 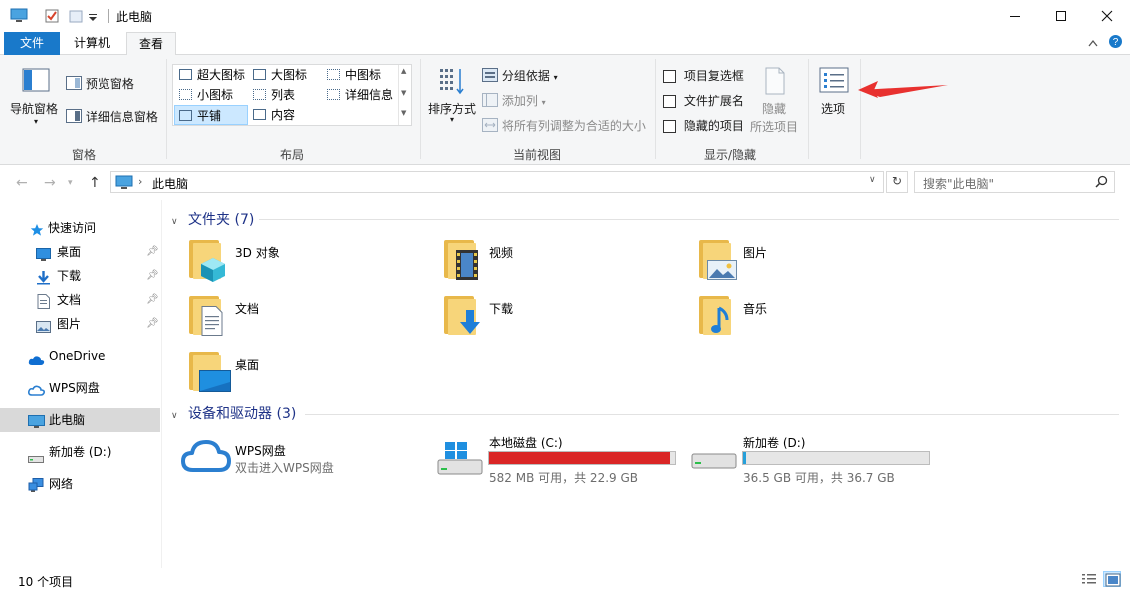 I want to click on item-checkboxes-checkbox, so click(x=669, y=76).